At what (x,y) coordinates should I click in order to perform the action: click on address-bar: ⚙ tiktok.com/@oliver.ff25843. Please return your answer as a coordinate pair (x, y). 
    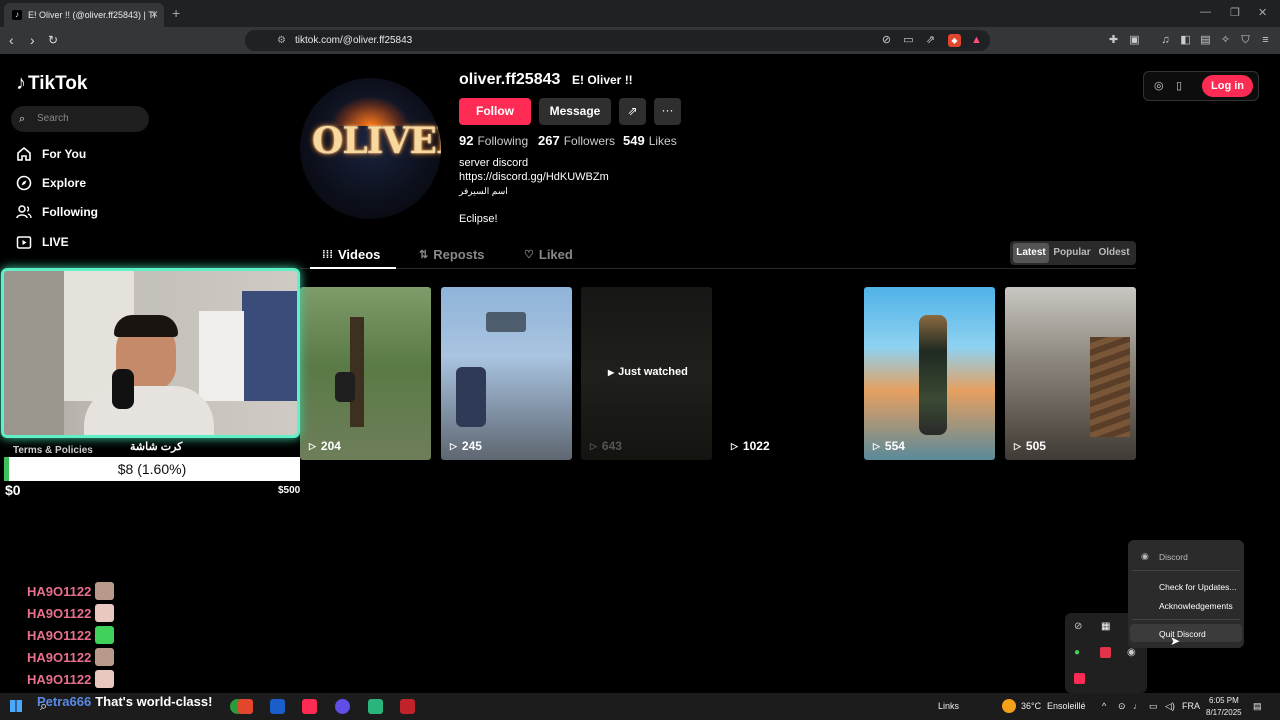
    Looking at the image, I should click on (617, 40).